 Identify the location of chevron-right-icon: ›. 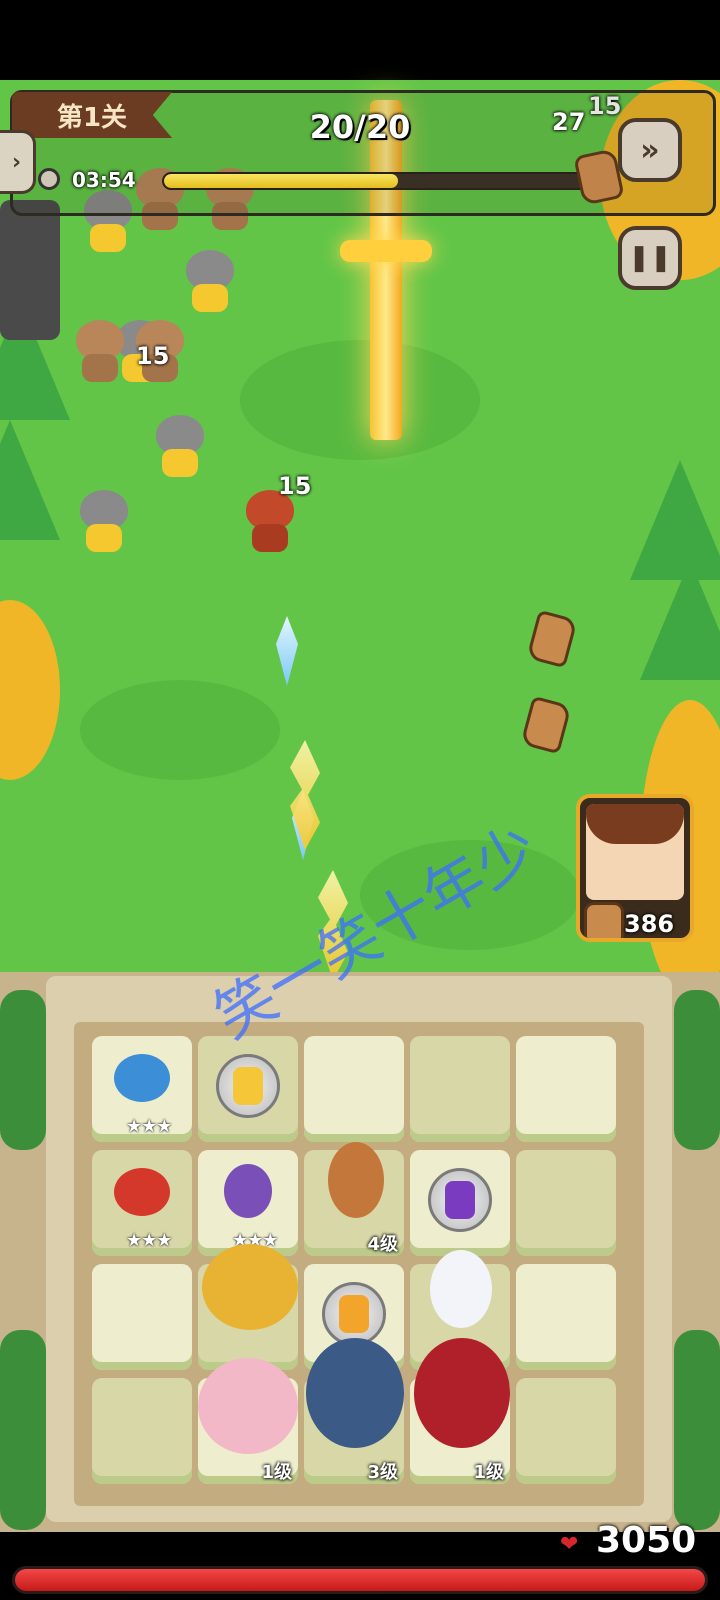
(16, 162).